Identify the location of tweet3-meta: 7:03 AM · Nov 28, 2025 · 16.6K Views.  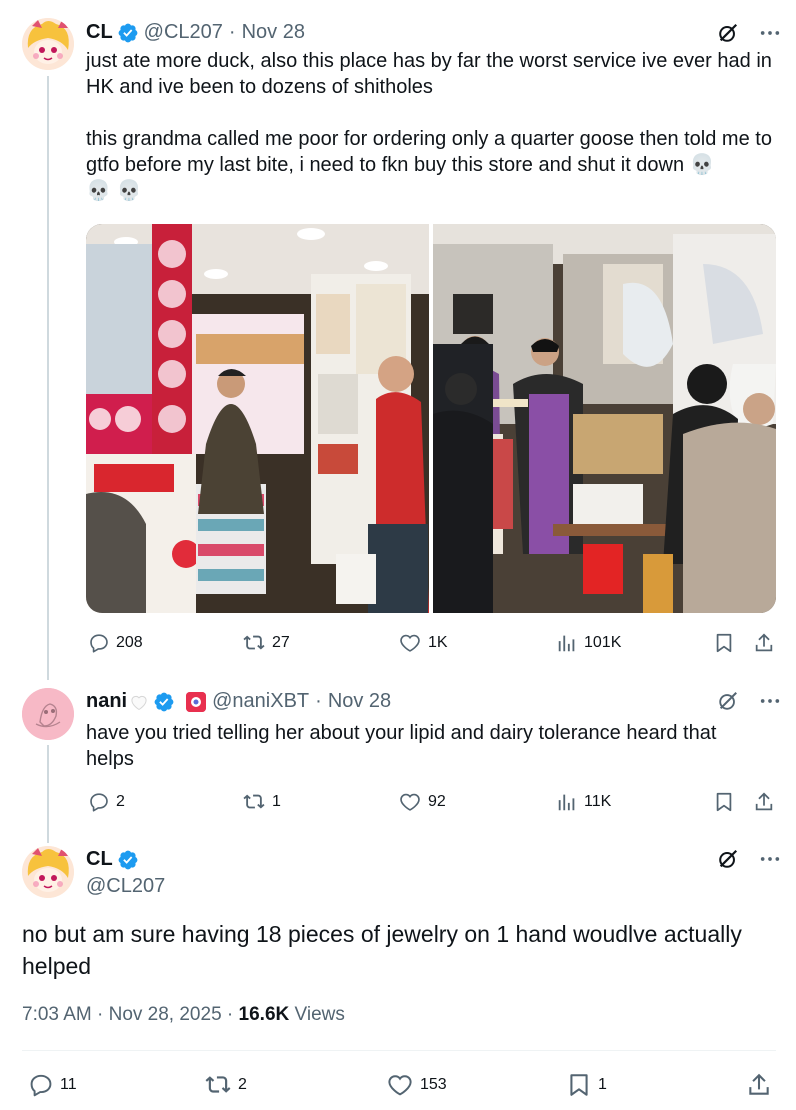
(183, 1015).